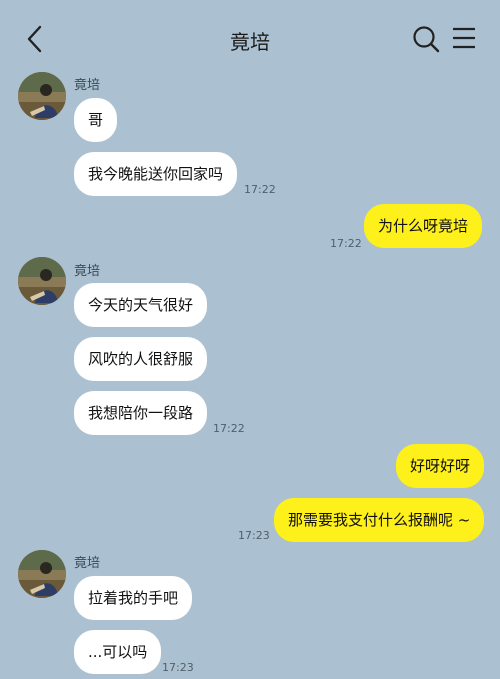  I want to click on chat-header: 竟培, so click(250, 38).